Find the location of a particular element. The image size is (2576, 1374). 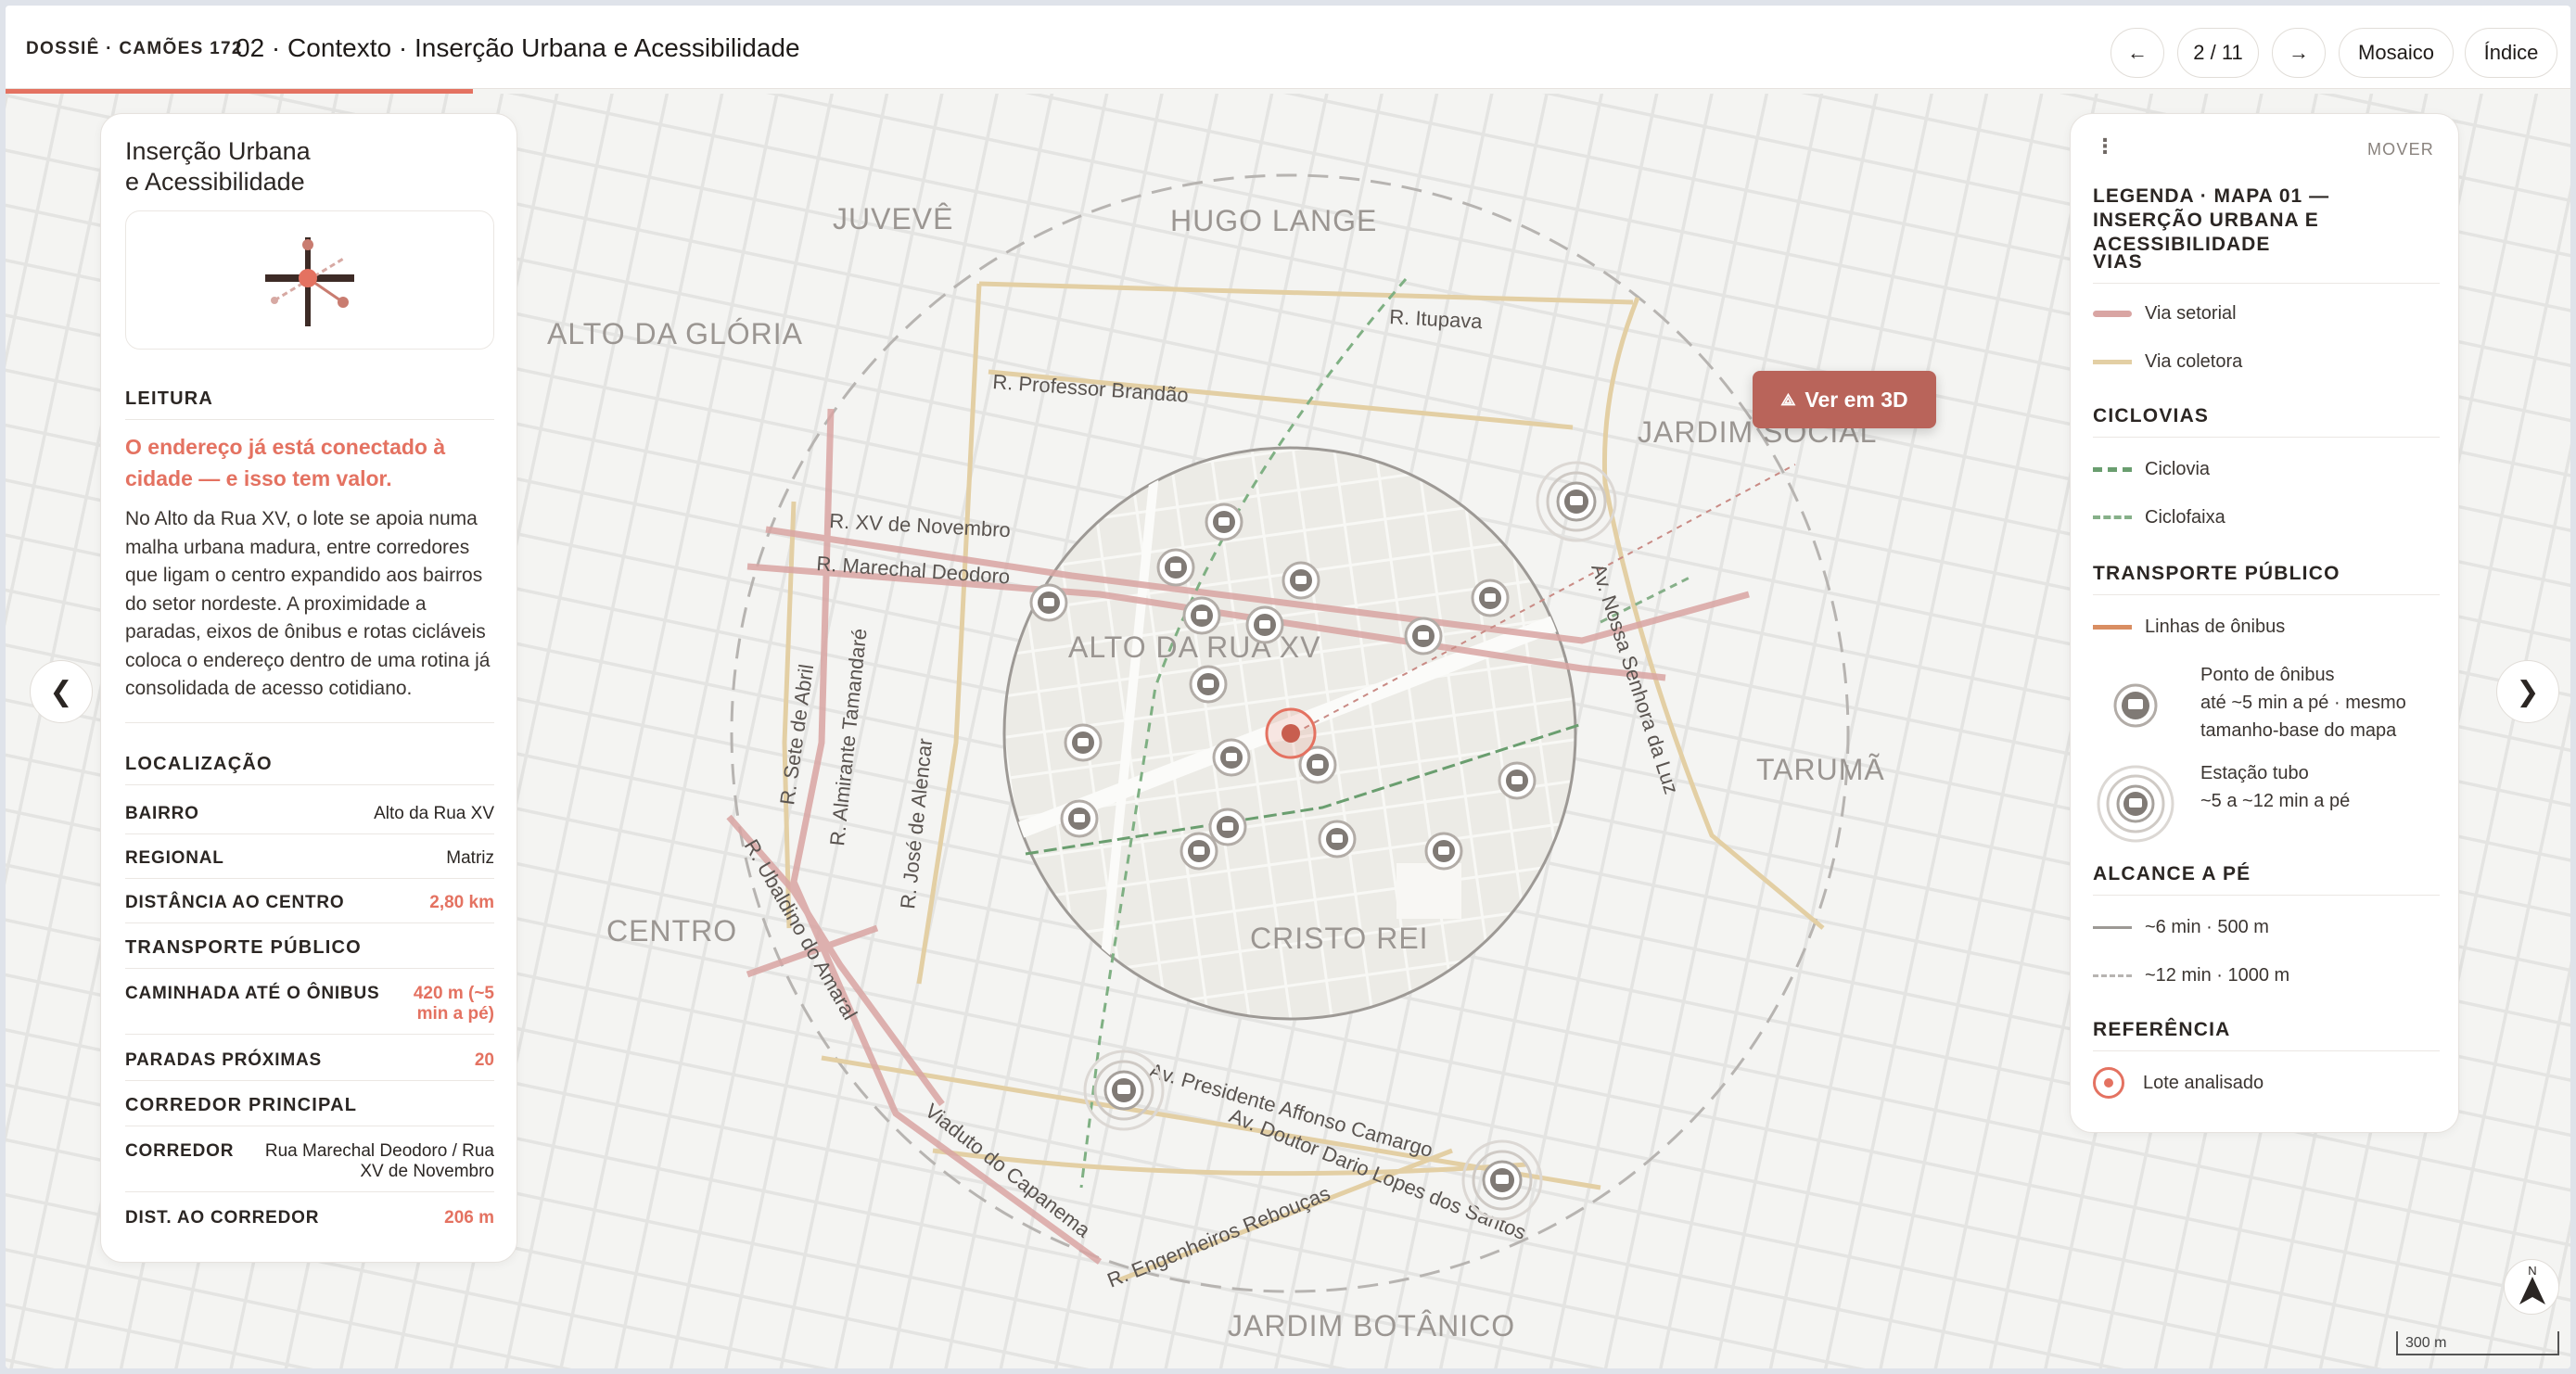

prev-page-button: ← is located at coordinates (2138, 53).